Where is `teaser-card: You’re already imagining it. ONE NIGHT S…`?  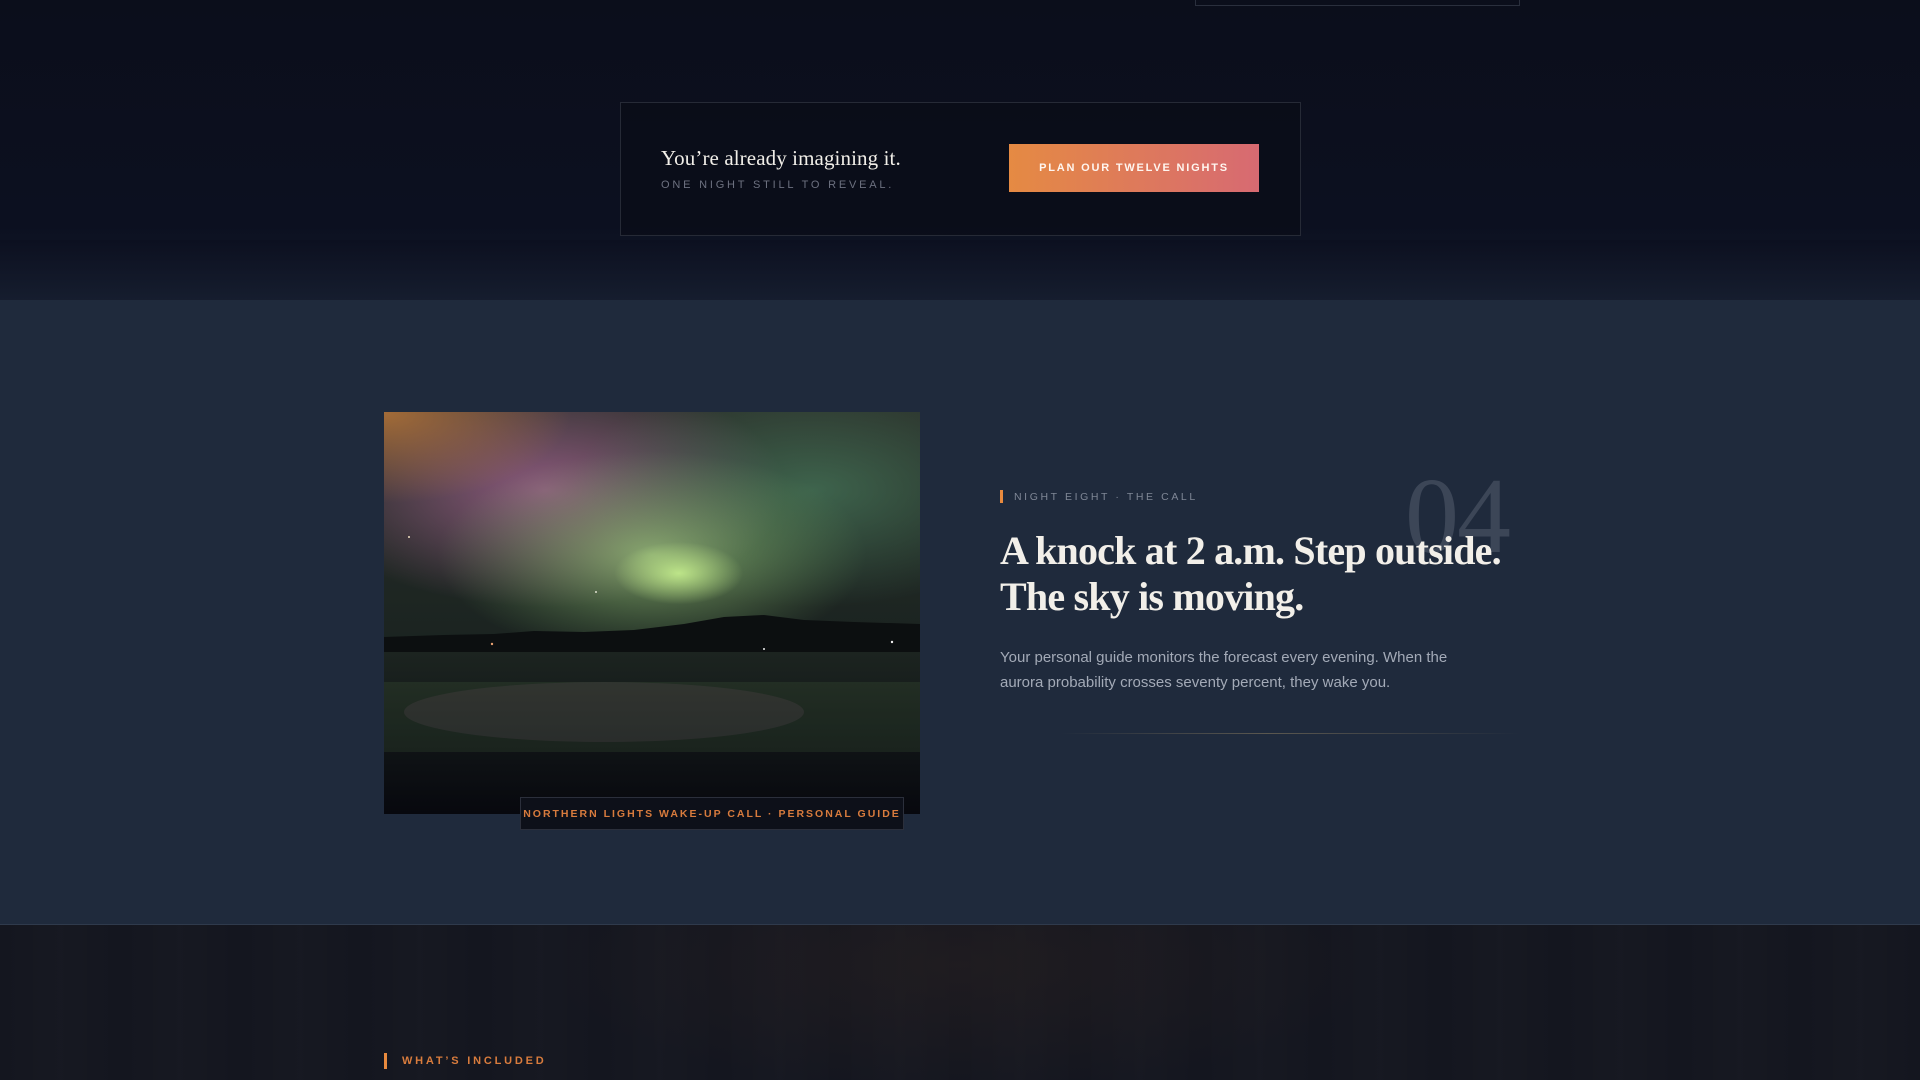 teaser-card: You’re already imagining it. ONE NIGHT S… is located at coordinates (960, 169).